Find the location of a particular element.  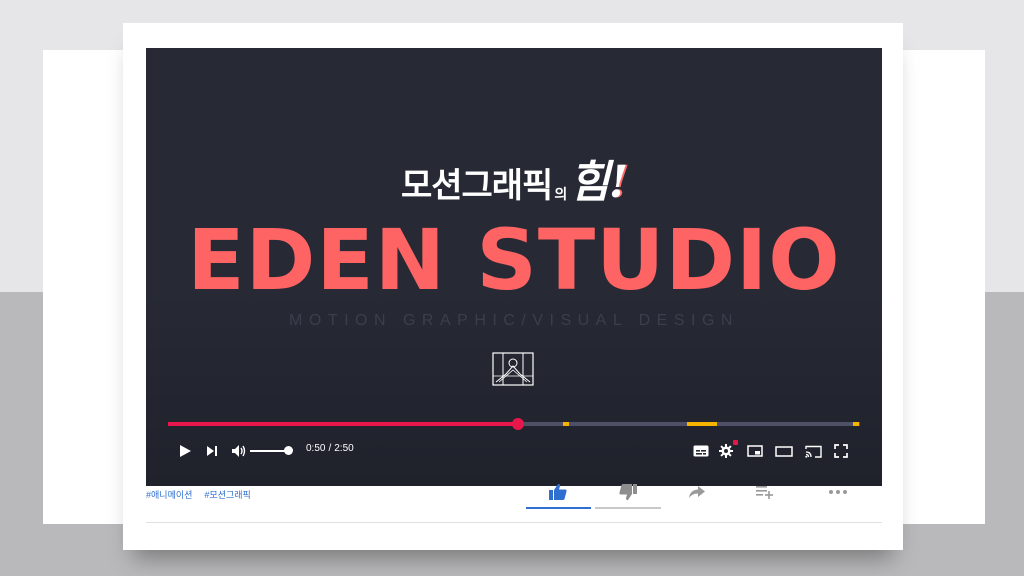

thumbs-up-icon is located at coordinates (558, 491).